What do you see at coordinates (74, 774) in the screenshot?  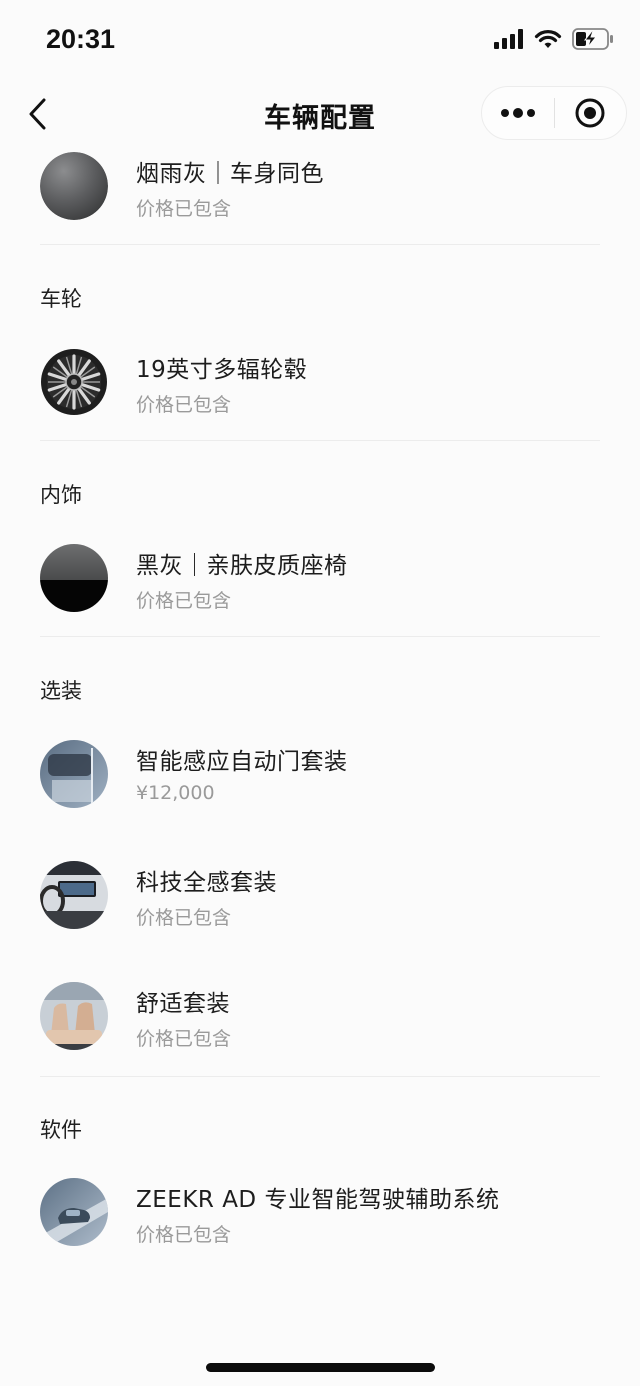 I see `door-photo-icon` at bounding box center [74, 774].